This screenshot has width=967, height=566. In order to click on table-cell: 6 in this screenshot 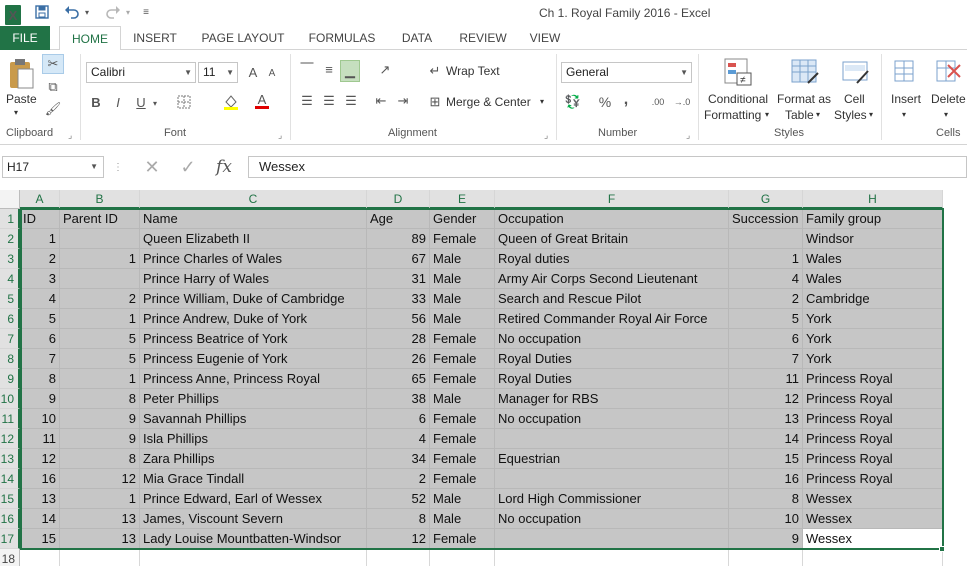, I will do `click(398, 419)`.